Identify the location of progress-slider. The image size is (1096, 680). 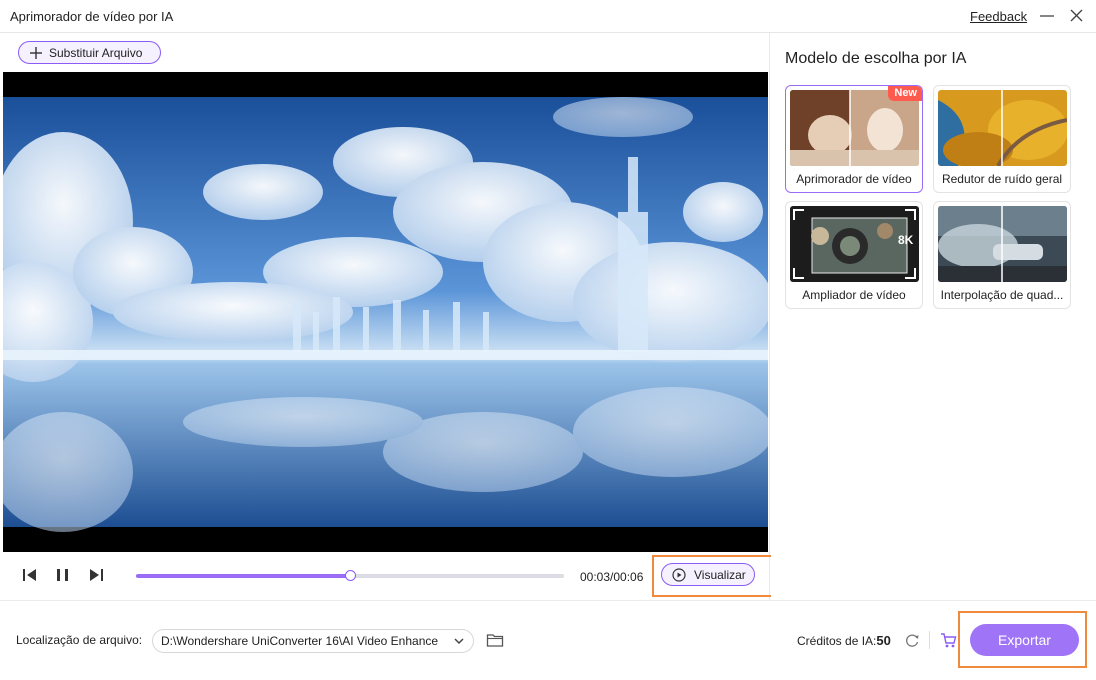
(350, 575).